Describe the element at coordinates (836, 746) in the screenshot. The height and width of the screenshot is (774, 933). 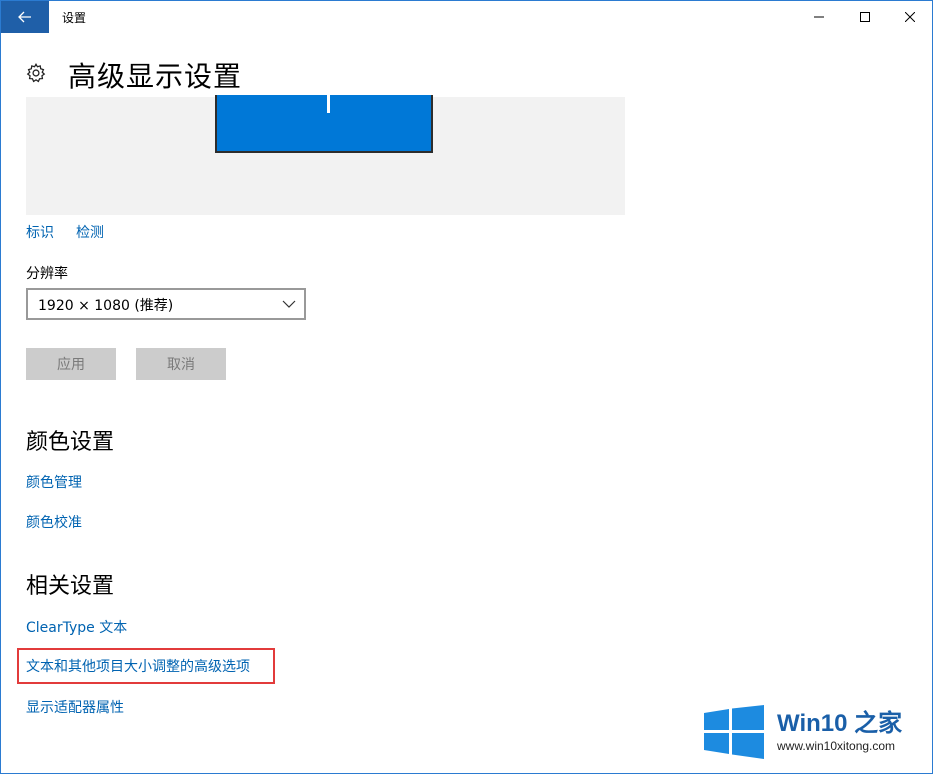
I see `watermark-url: www.win10xitong.com` at that location.